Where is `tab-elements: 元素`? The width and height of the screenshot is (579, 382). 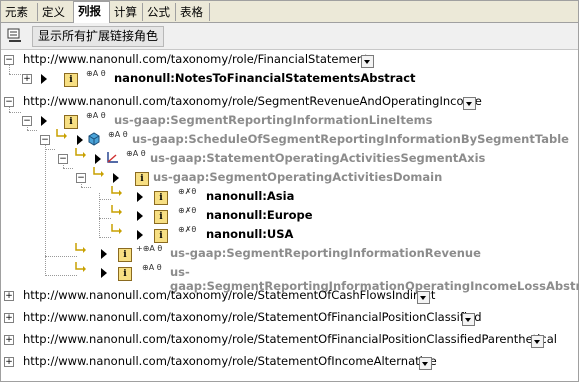
tab-elements: 元素 is located at coordinates (19, 12).